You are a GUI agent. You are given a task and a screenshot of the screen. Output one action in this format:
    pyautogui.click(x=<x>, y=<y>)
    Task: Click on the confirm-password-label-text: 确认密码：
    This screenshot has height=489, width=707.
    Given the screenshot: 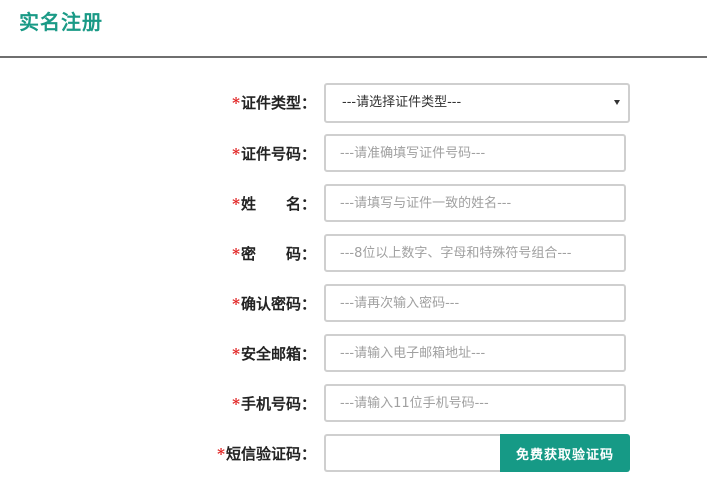 What is the action you would take?
    pyautogui.click(x=278, y=304)
    